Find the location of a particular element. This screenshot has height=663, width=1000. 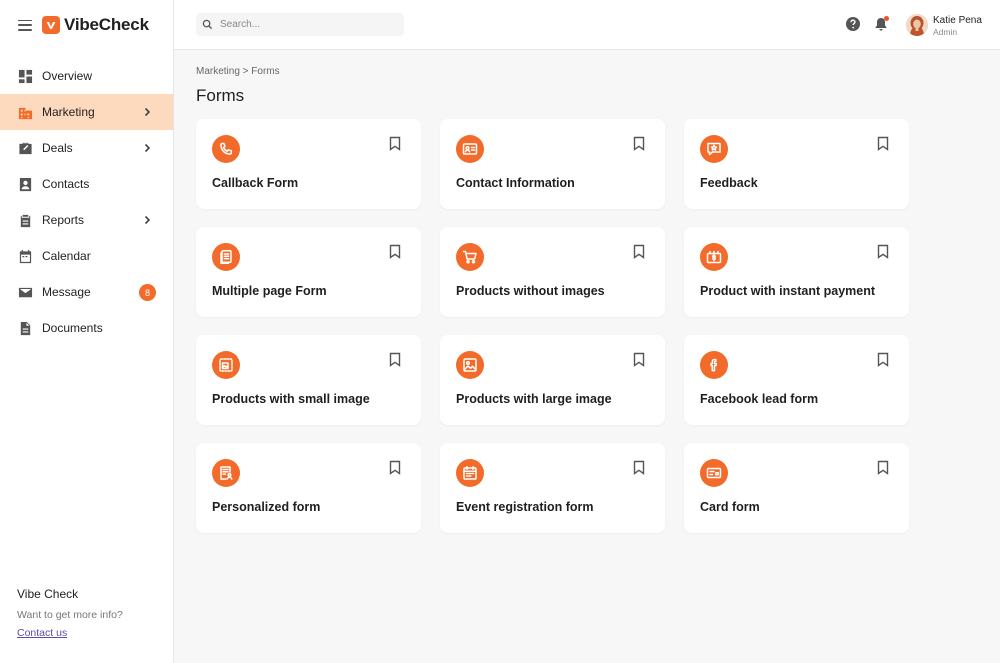

payment-icon is located at coordinates (714, 257).